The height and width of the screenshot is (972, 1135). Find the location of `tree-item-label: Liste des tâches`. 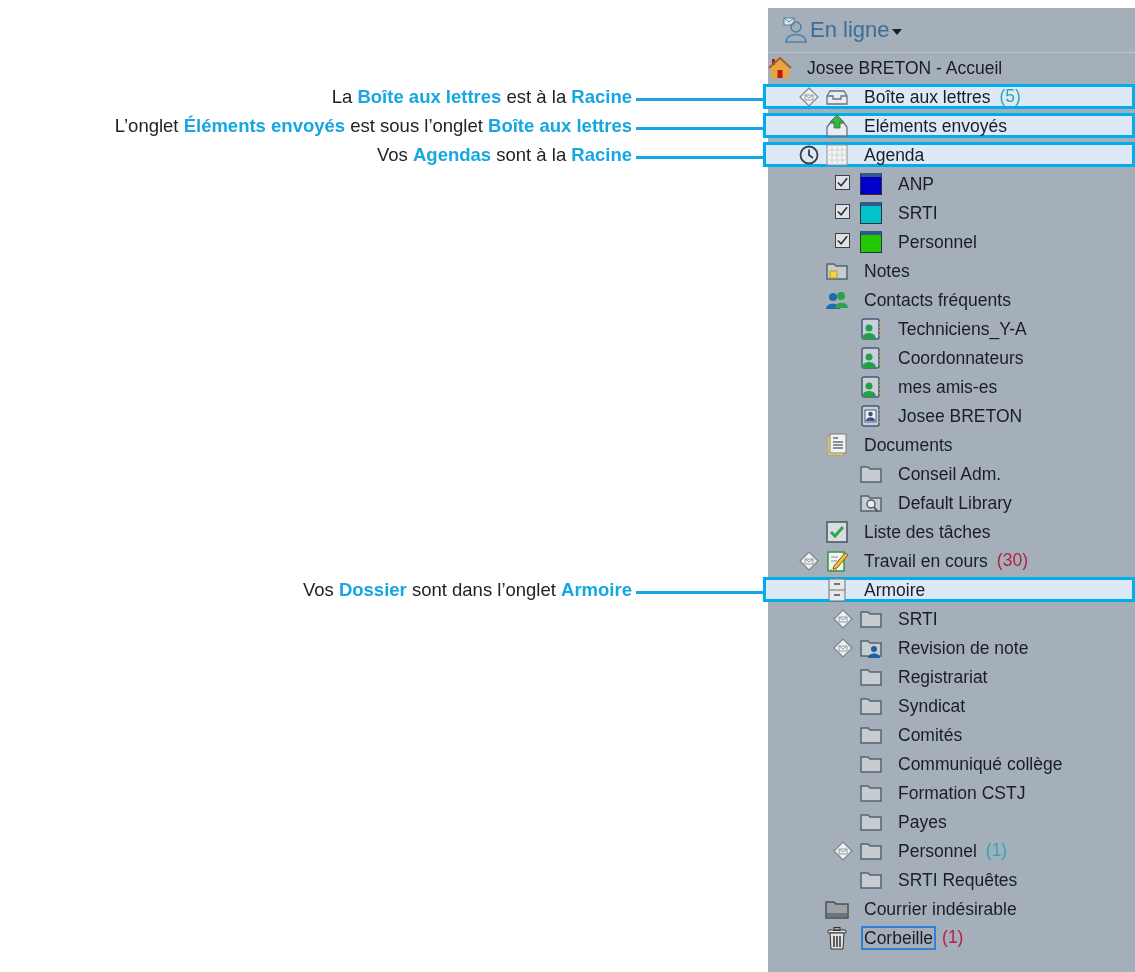

tree-item-label: Liste des tâches is located at coordinates (927, 531).